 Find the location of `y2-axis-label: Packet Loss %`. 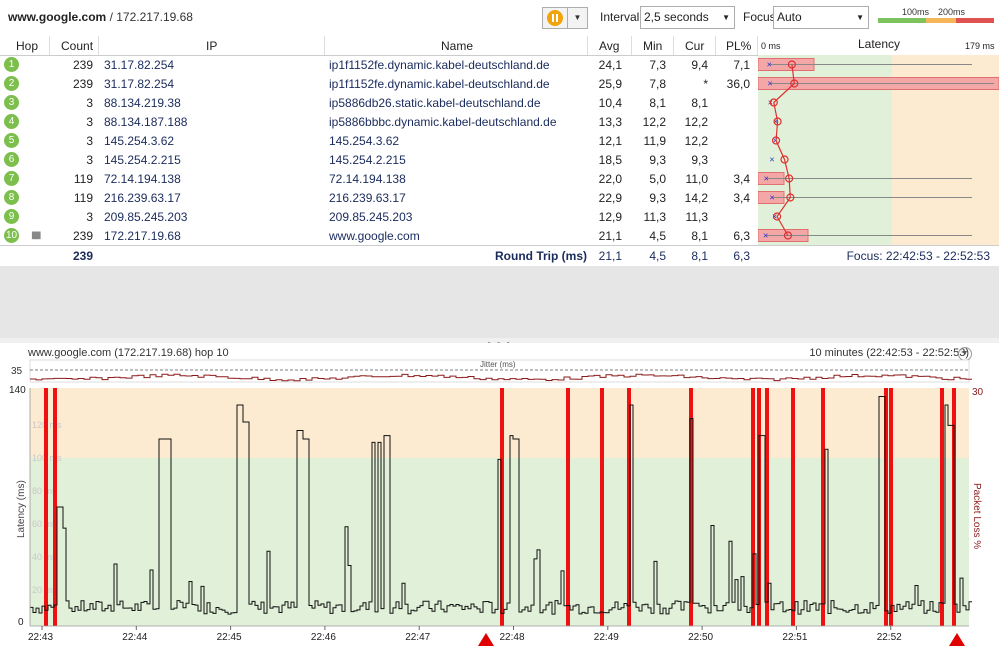

y2-axis-label: Packet Loss % is located at coordinates (976, 516).